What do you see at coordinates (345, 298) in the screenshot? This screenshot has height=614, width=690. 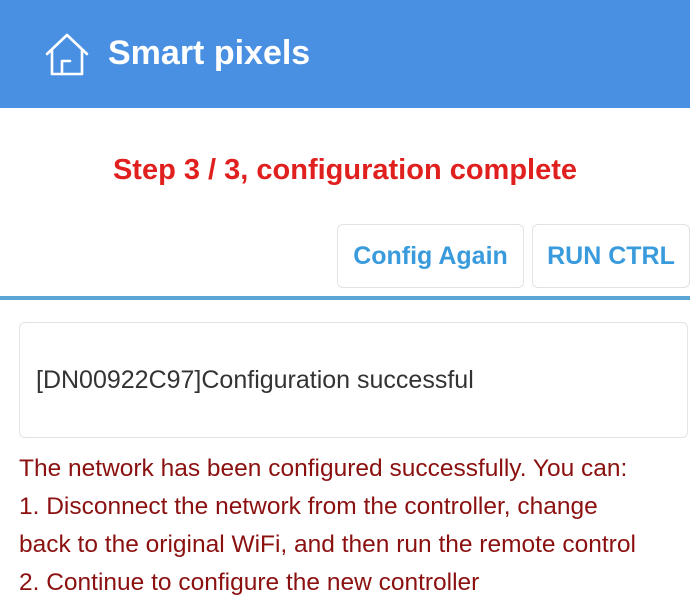 I see `divider` at bounding box center [345, 298].